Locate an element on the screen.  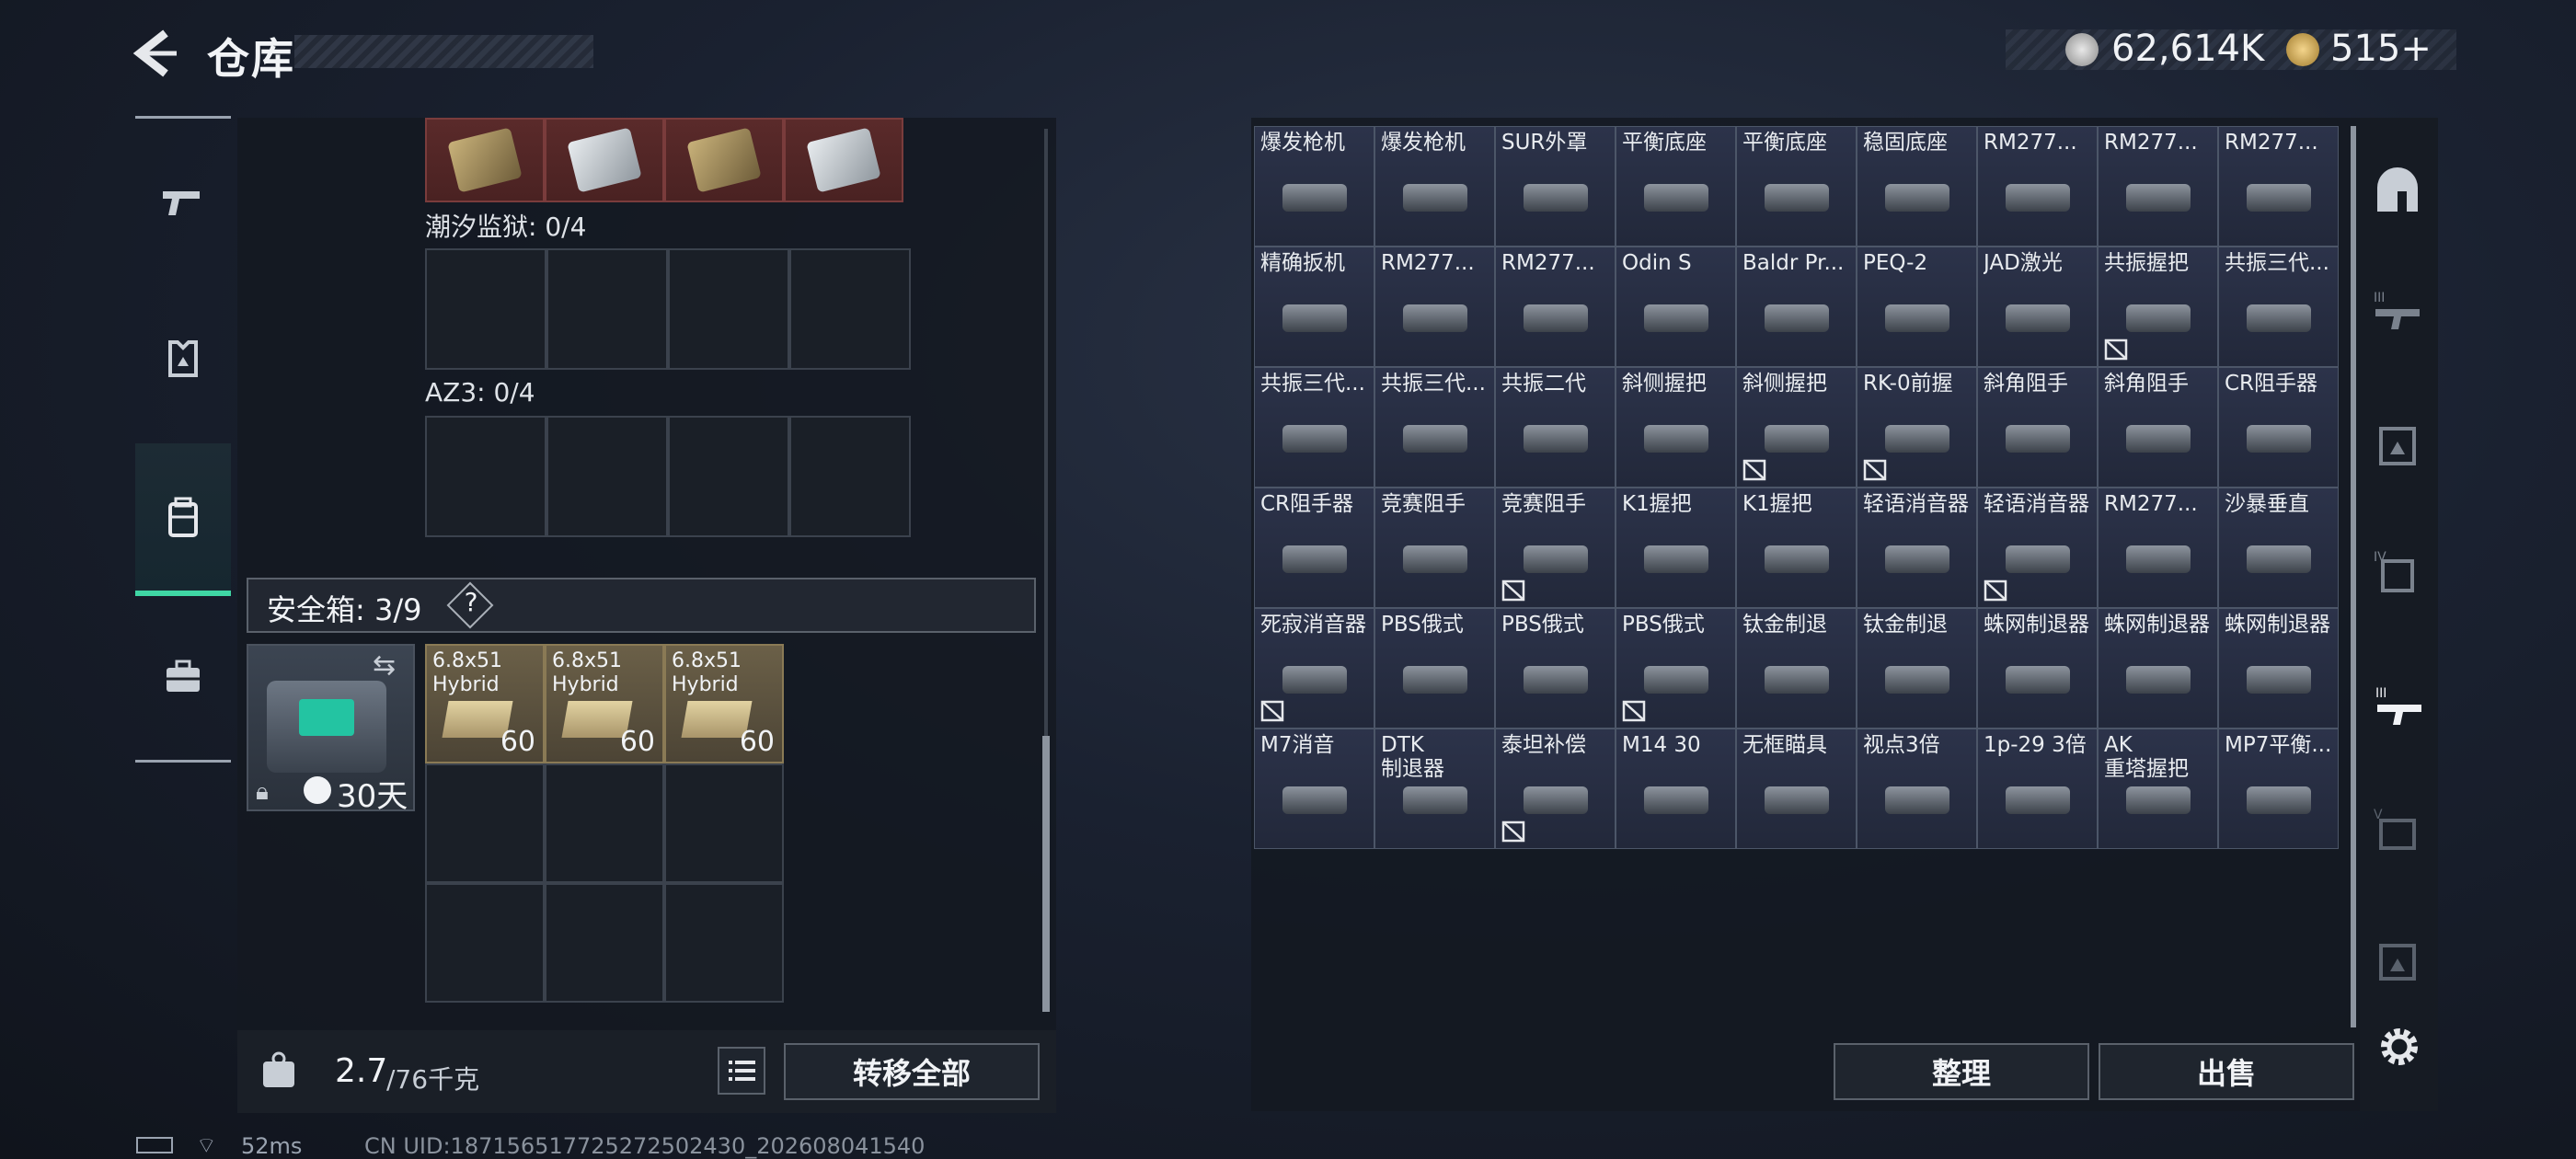
warehouse-item: JAD激光 is located at coordinates (2037, 307).